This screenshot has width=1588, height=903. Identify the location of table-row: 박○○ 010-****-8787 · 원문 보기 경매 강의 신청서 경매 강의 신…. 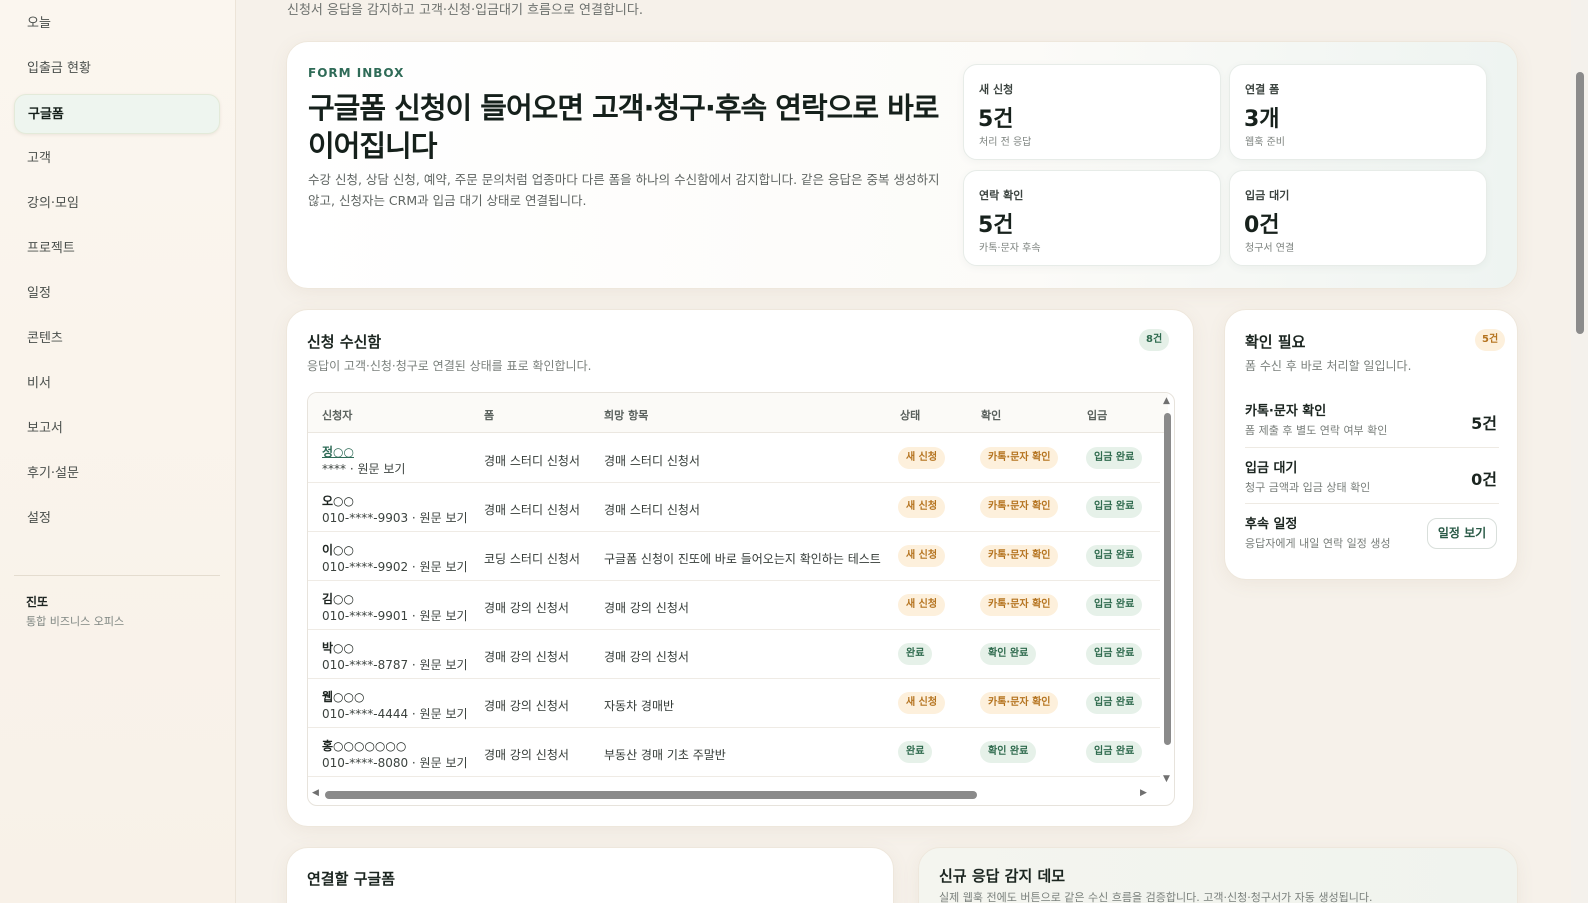
(734, 654).